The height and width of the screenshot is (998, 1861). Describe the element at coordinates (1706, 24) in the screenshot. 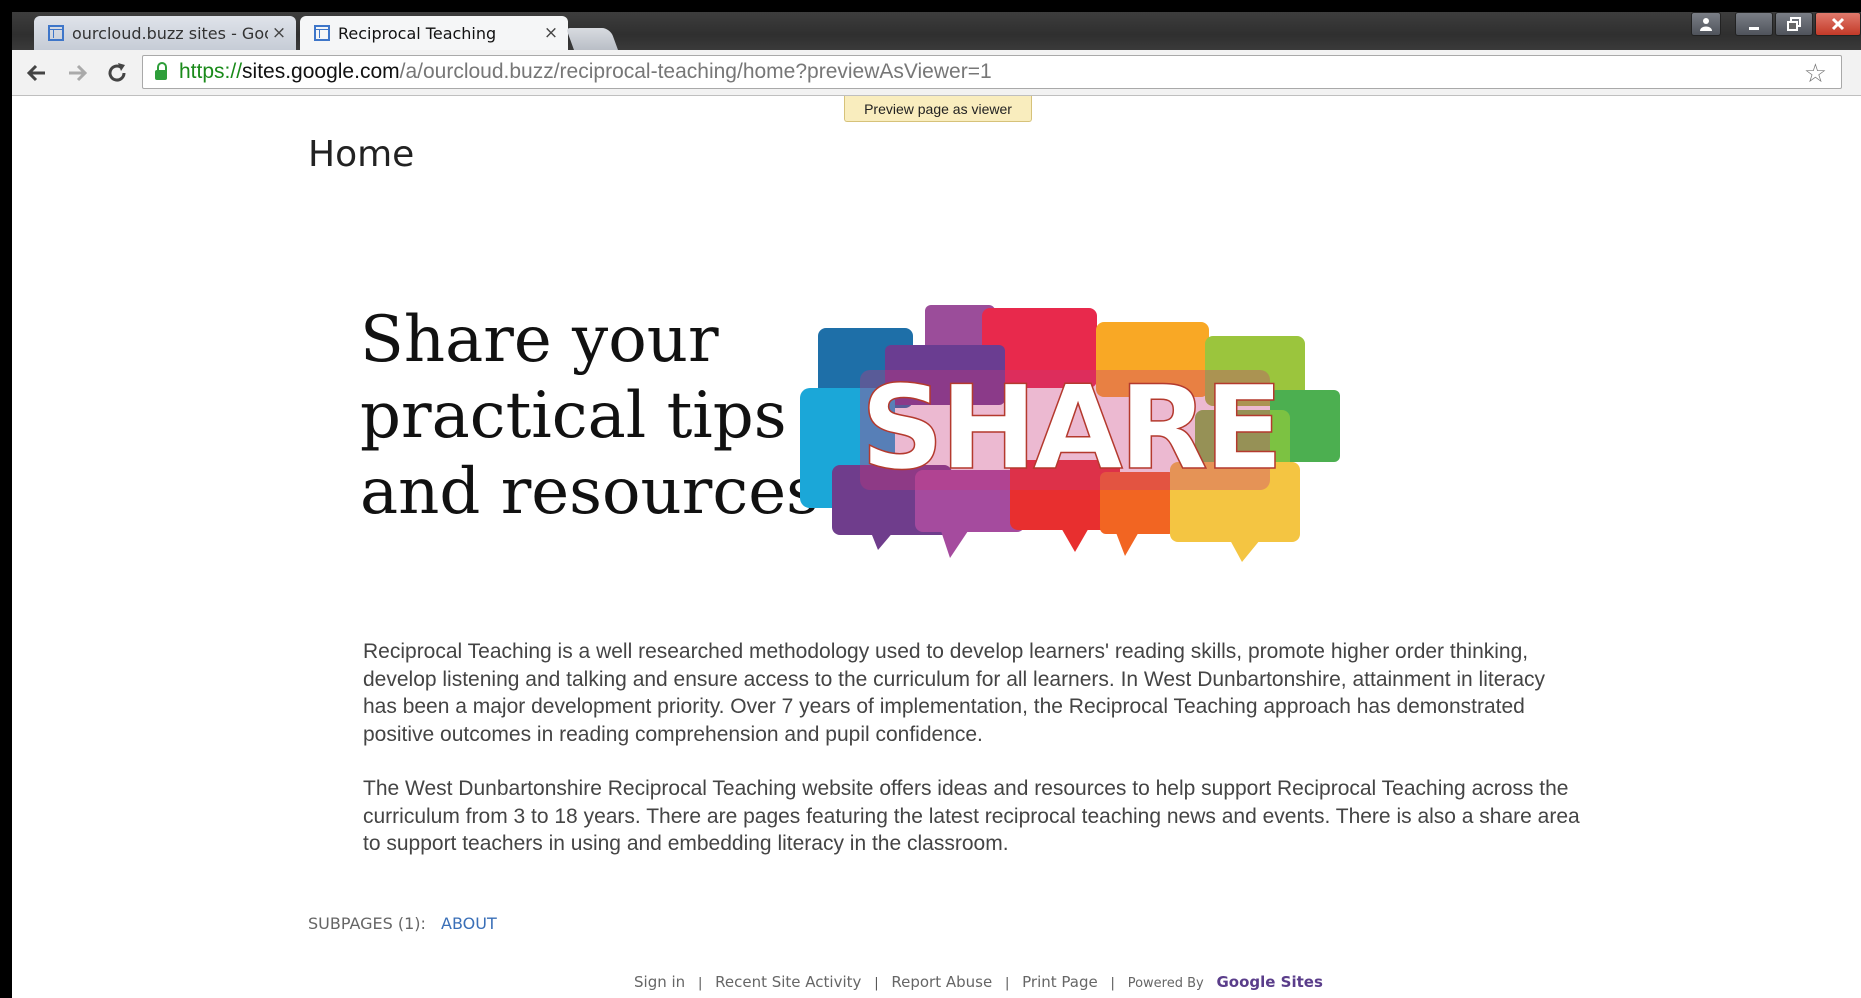

I see `user-profile-icon` at that location.